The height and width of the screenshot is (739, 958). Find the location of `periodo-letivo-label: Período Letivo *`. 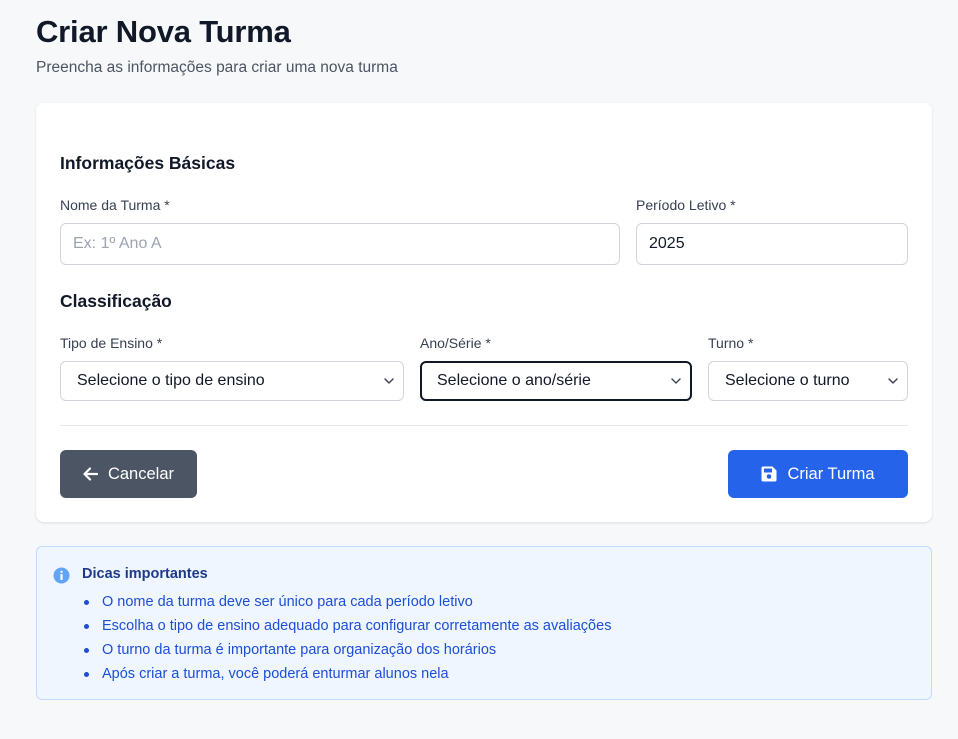

periodo-letivo-label: Período Letivo * is located at coordinates (686, 205).